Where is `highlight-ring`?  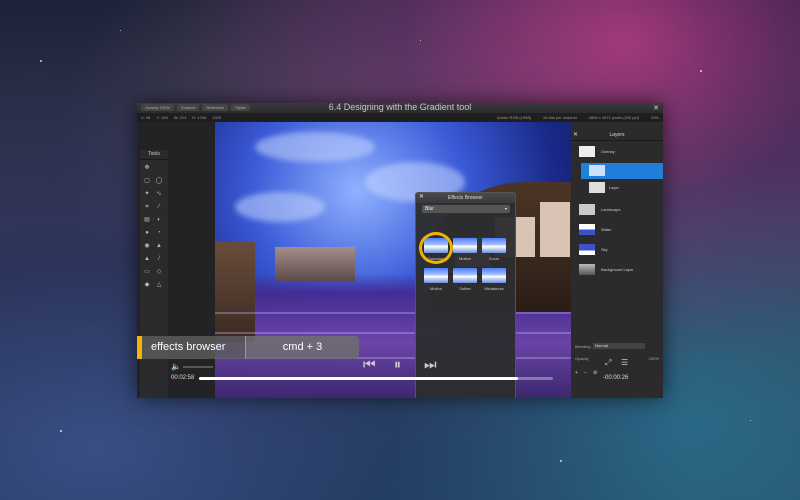 highlight-ring is located at coordinates (436, 248).